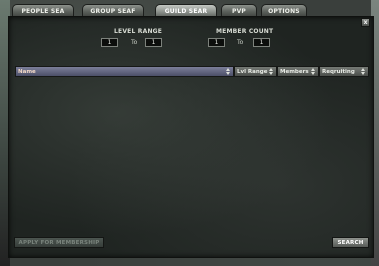  Describe the element at coordinates (59, 242) in the screenshot. I see `apply-for-membership-button: APPLY FOR MEMBERSHIP` at that location.